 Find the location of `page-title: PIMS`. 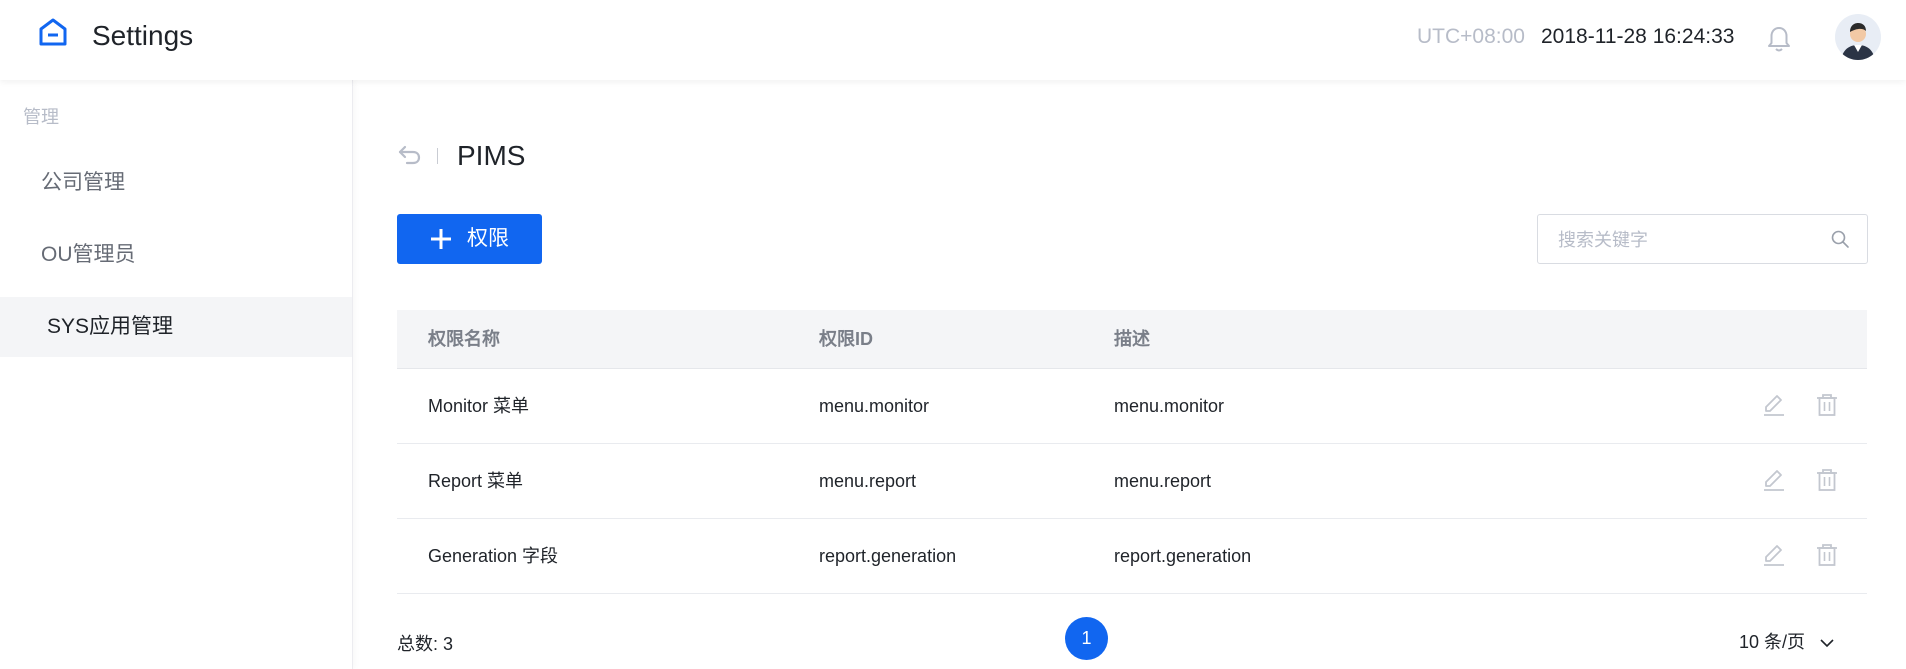

page-title: PIMS is located at coordinates (491, 155).